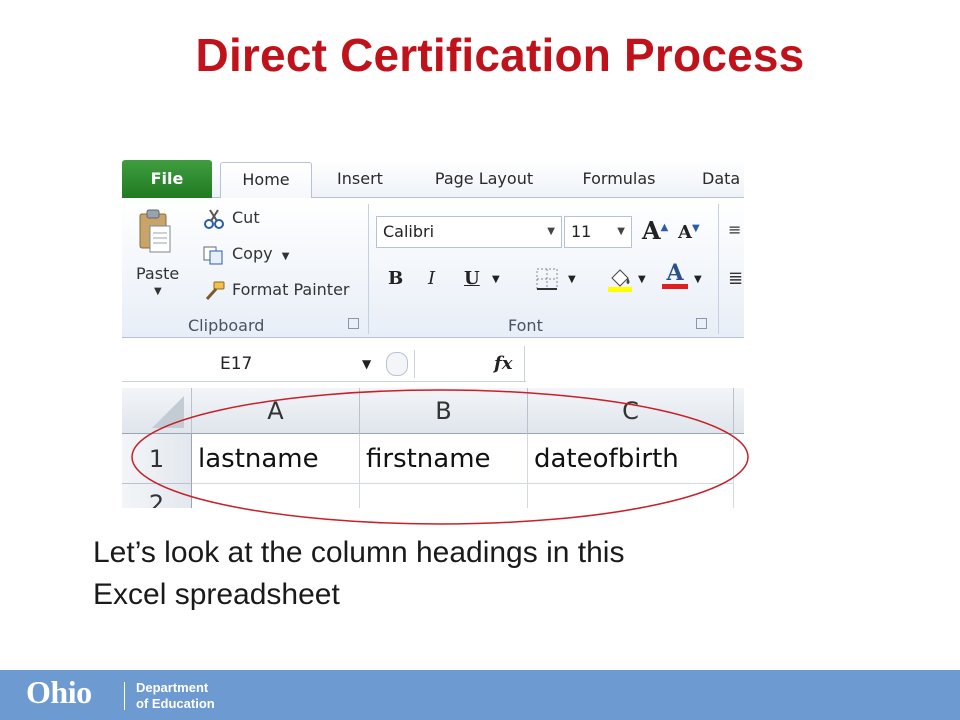  What do you see at coordinates (291, 289) in the screenshot?
I see `format-painter-label: Format Painter` at bounding box center [291, 289].